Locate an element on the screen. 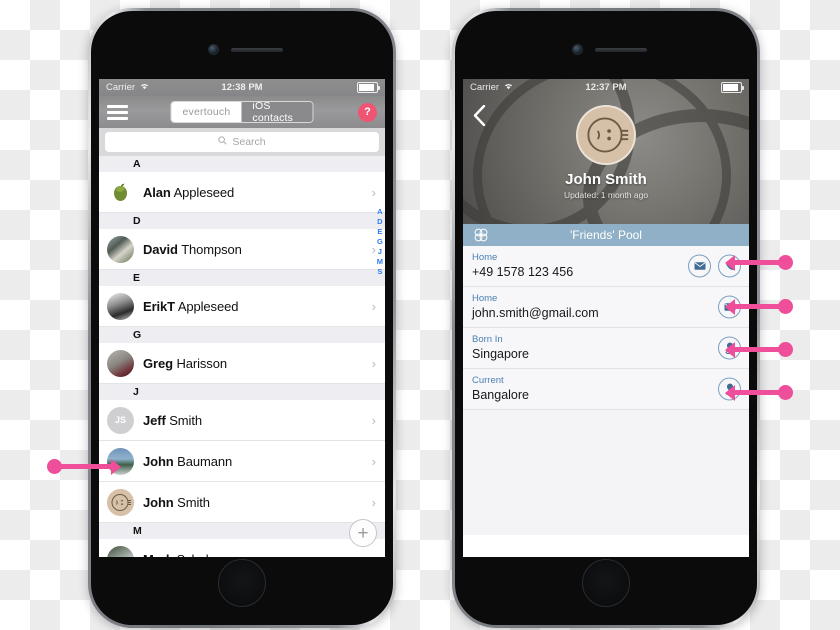 This screenshot has width=840, height=630. contact-row-john-smith: John Smith › is located at coordinates (242, 502).